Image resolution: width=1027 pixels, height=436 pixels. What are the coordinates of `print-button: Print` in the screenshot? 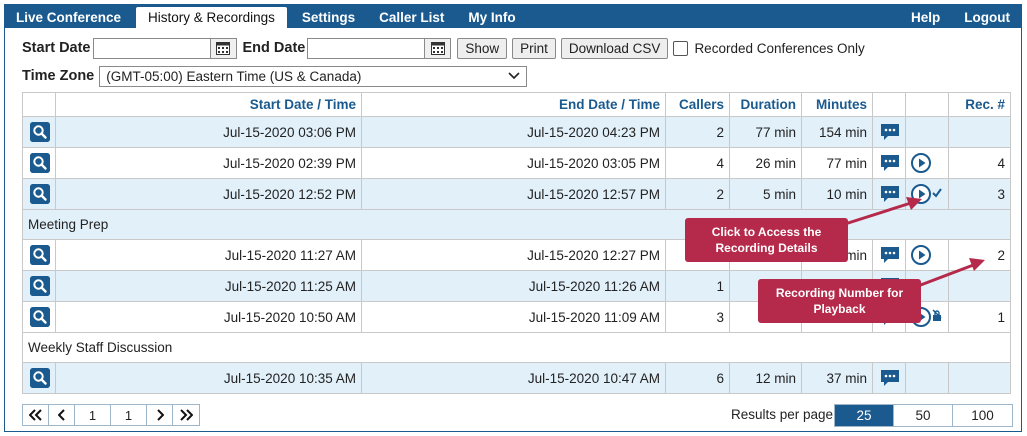 It's located at (534, 48).